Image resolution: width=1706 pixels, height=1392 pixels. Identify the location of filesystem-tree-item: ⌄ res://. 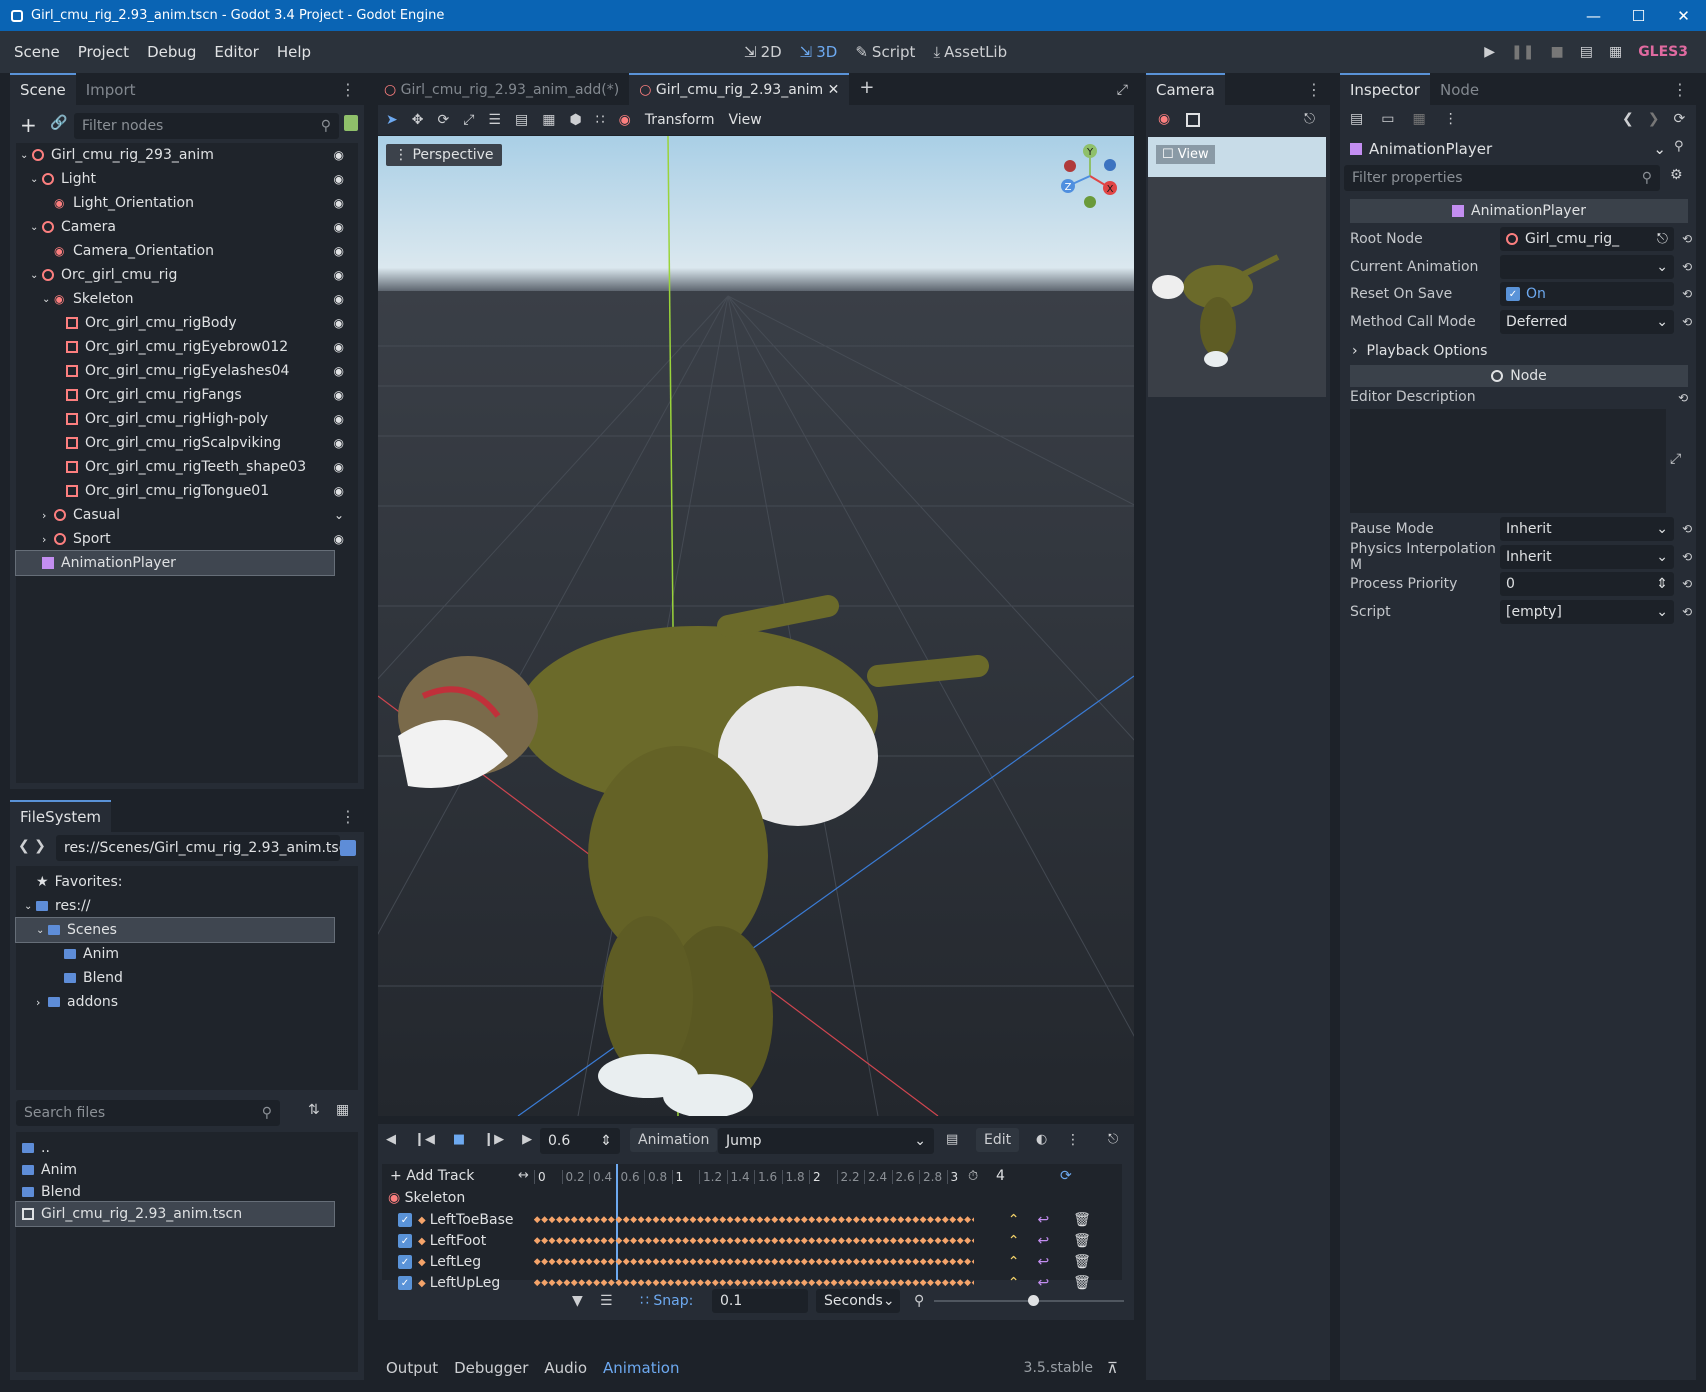
(187, 906).